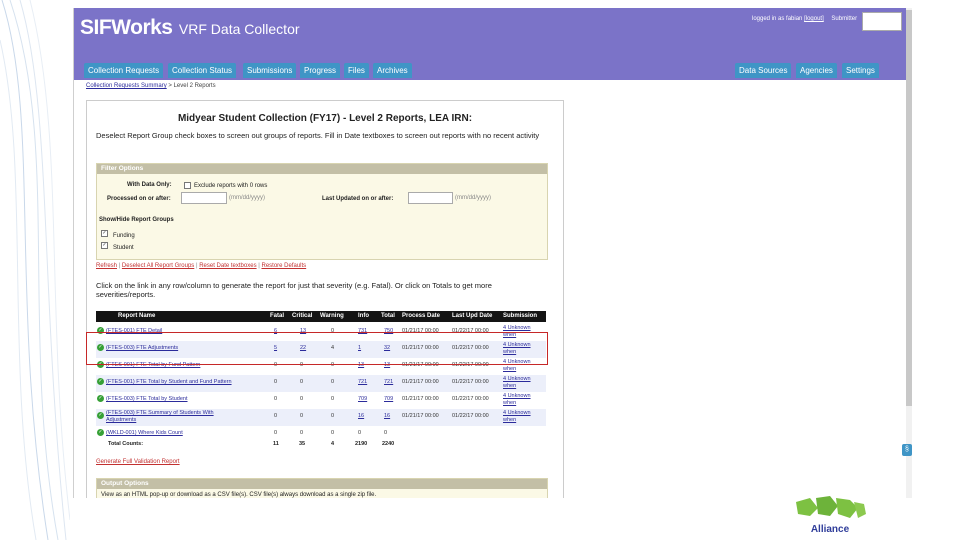 Image resolution: width=960 pixels, height=540 pixels. What do you see at coordinates (356, 70) in the screenshot?
I see `tab-files: Files` at bounding box center [356, 70].